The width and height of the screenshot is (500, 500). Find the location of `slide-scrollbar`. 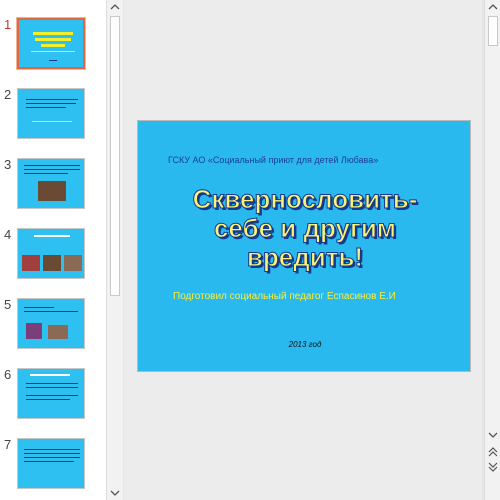

slide-scrollbar is located at coordinates (492, 250).